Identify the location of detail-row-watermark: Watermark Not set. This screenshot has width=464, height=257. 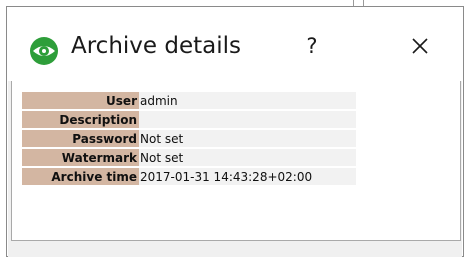
(189, 157).